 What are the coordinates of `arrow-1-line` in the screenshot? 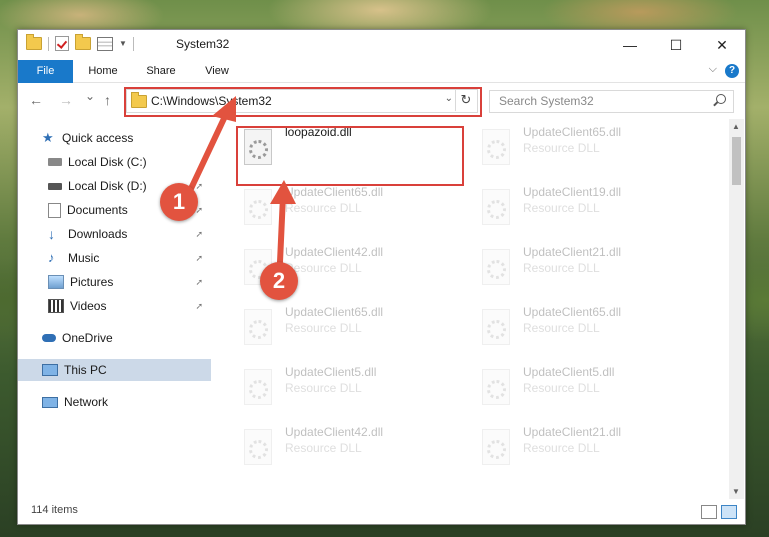 It's located at (208, 152).